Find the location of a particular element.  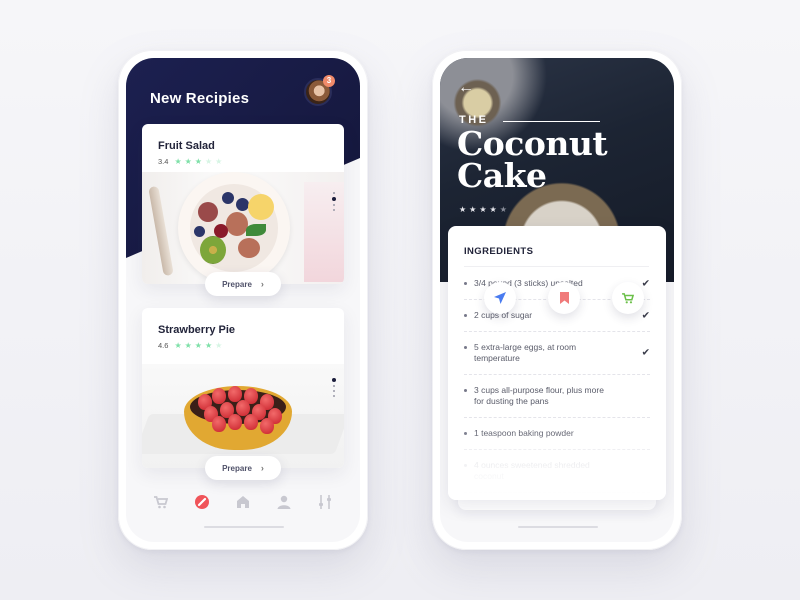

send-icon is located at coordinates (500, 298).